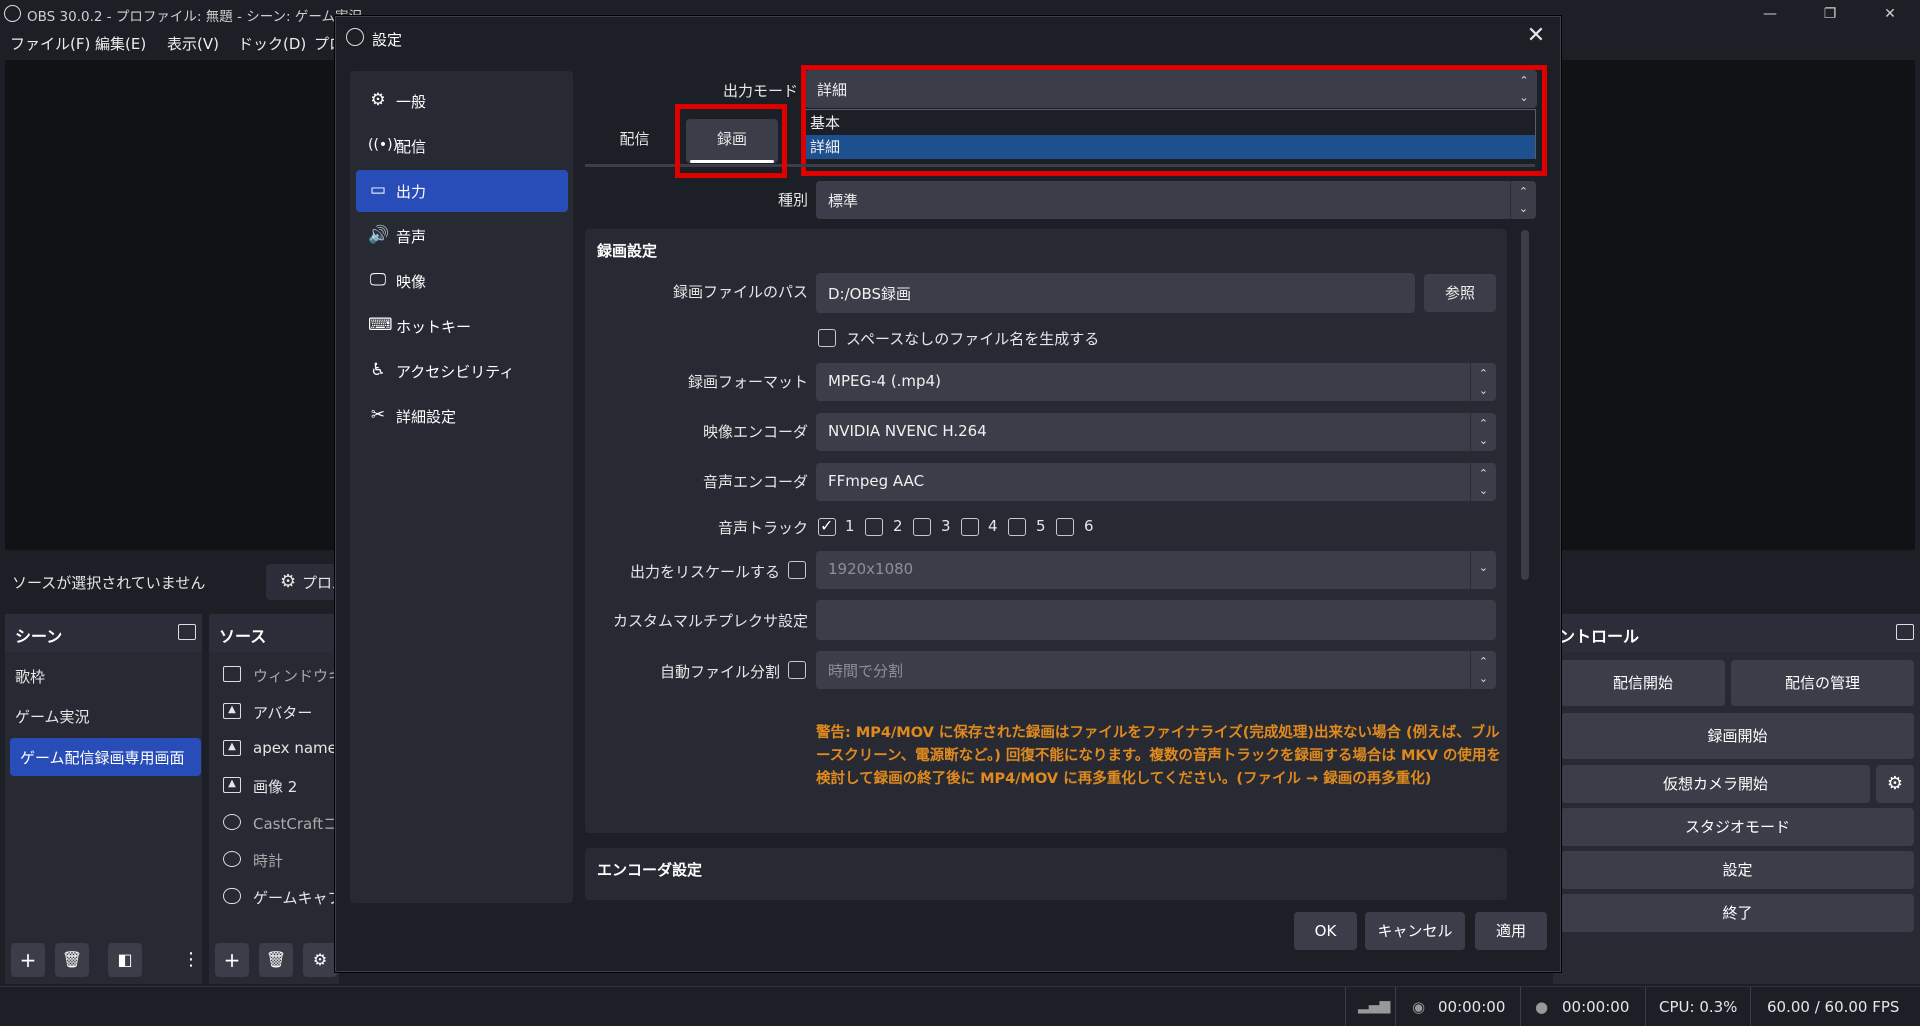  I want to click on minimize-button: —, so click(1770, 14).